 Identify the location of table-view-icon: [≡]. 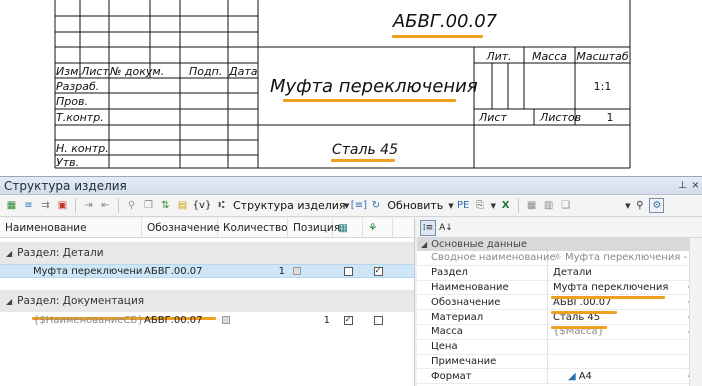
(359, 205).